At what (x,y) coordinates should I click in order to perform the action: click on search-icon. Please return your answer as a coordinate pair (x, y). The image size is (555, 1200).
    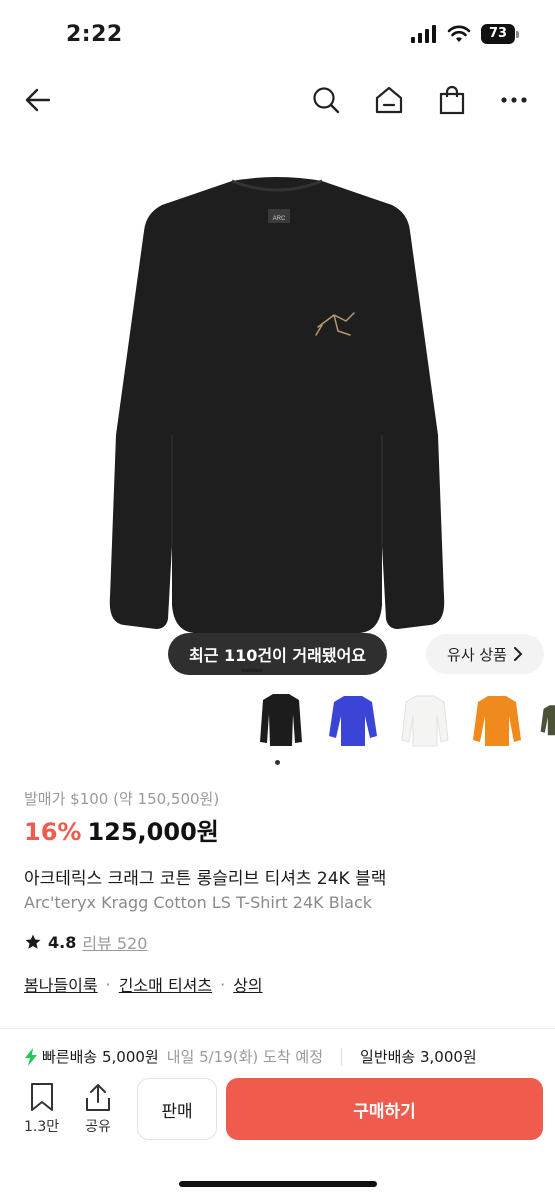
    Looking at the image, I should click on (326, 100).